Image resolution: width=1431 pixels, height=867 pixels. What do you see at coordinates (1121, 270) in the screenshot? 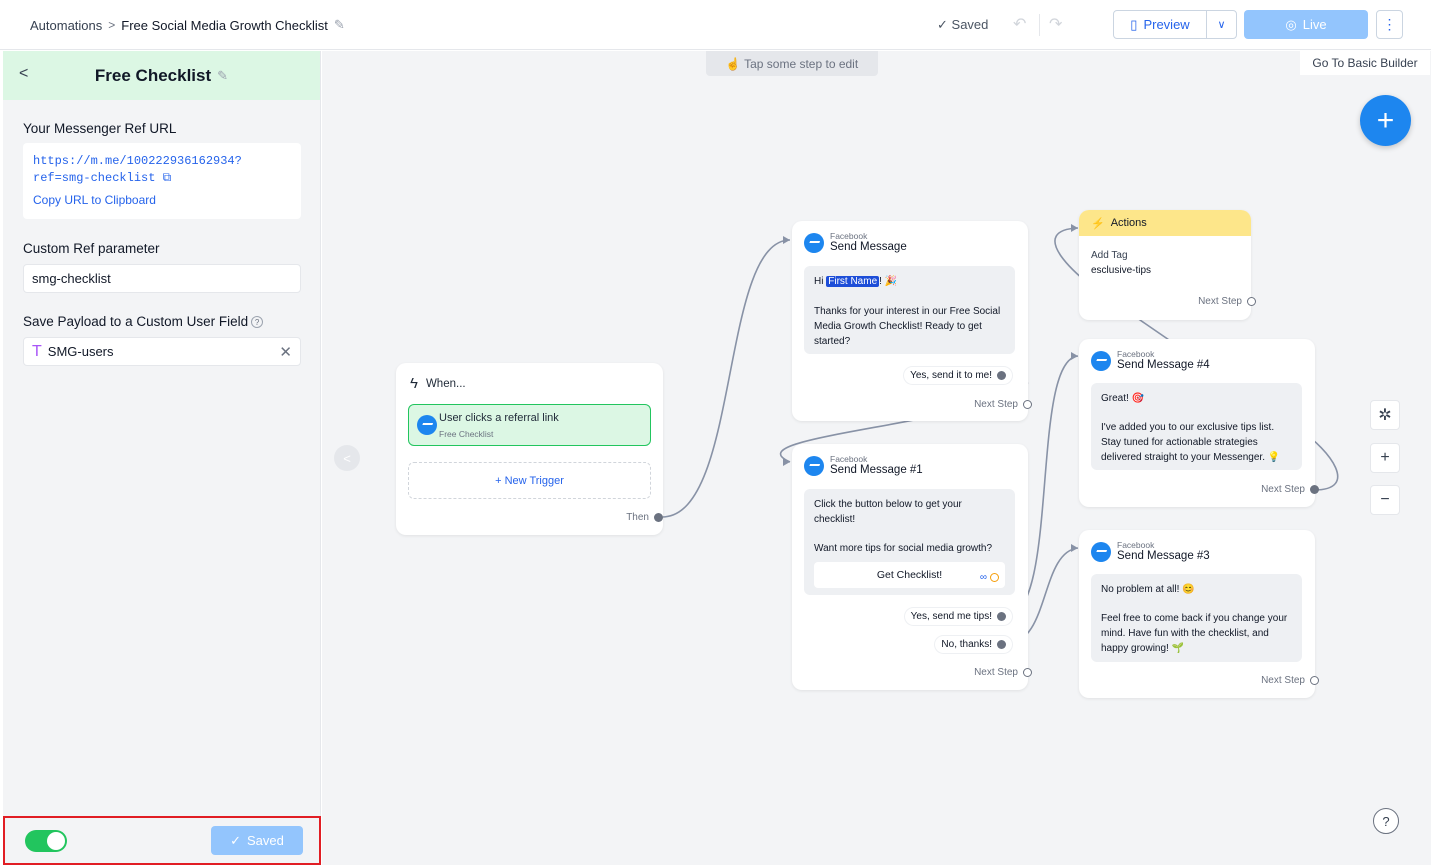
I see `action-tag: esclusive-tips` at bounding box center [1121, 270].